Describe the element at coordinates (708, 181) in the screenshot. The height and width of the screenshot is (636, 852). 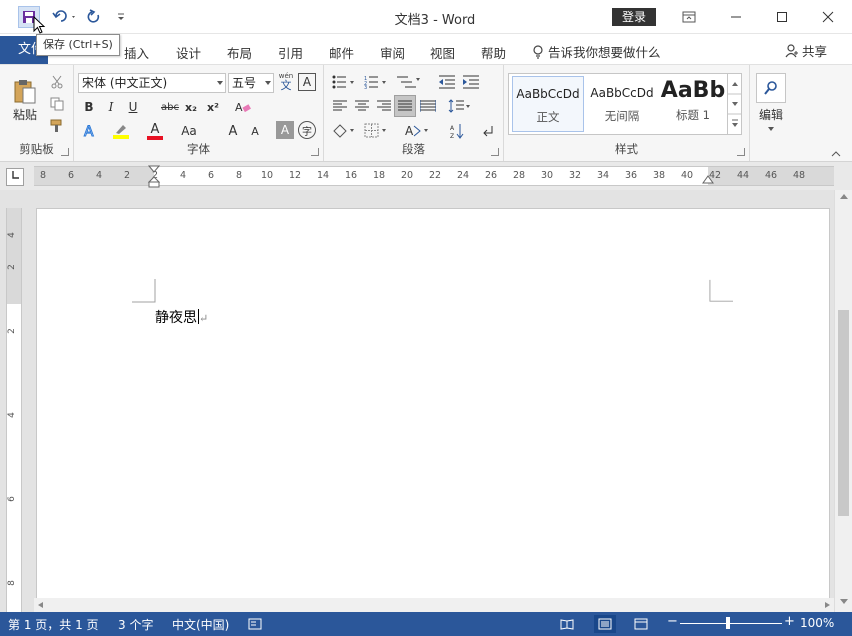
I see `right-indent-marker-icon` at that location.